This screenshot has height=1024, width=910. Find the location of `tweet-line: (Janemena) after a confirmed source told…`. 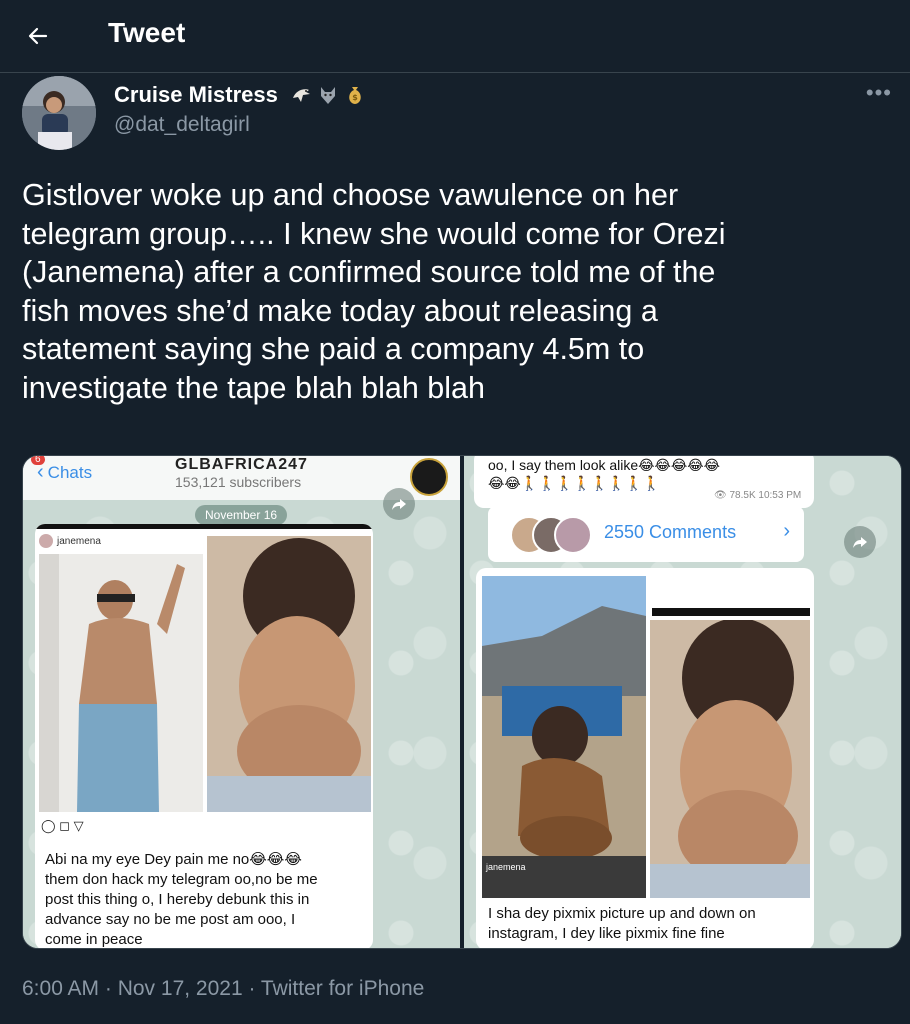

tweet-line: (Janemena) after a confirmed source told… is located at coordinates (369, 272).